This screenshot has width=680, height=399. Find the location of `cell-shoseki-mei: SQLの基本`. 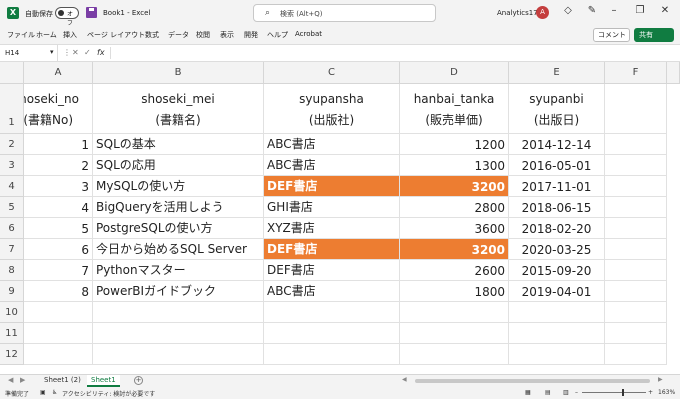

cell-shoseki-mei: SQLの基本 is located at coordinates (178, 144).